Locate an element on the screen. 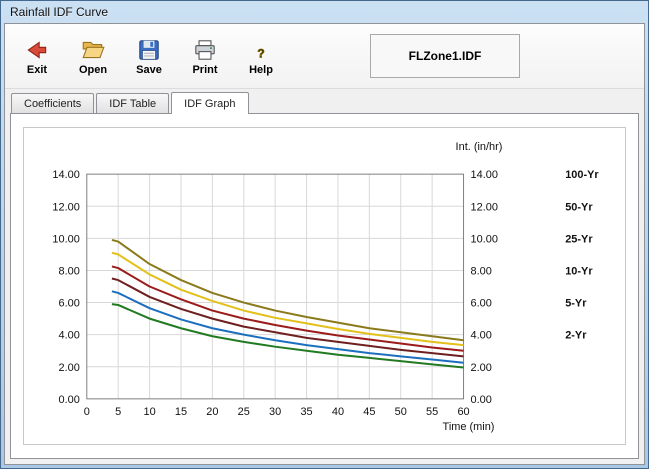  legend-label-100-yr: 100-Yr is located at coordinates (582, 175).